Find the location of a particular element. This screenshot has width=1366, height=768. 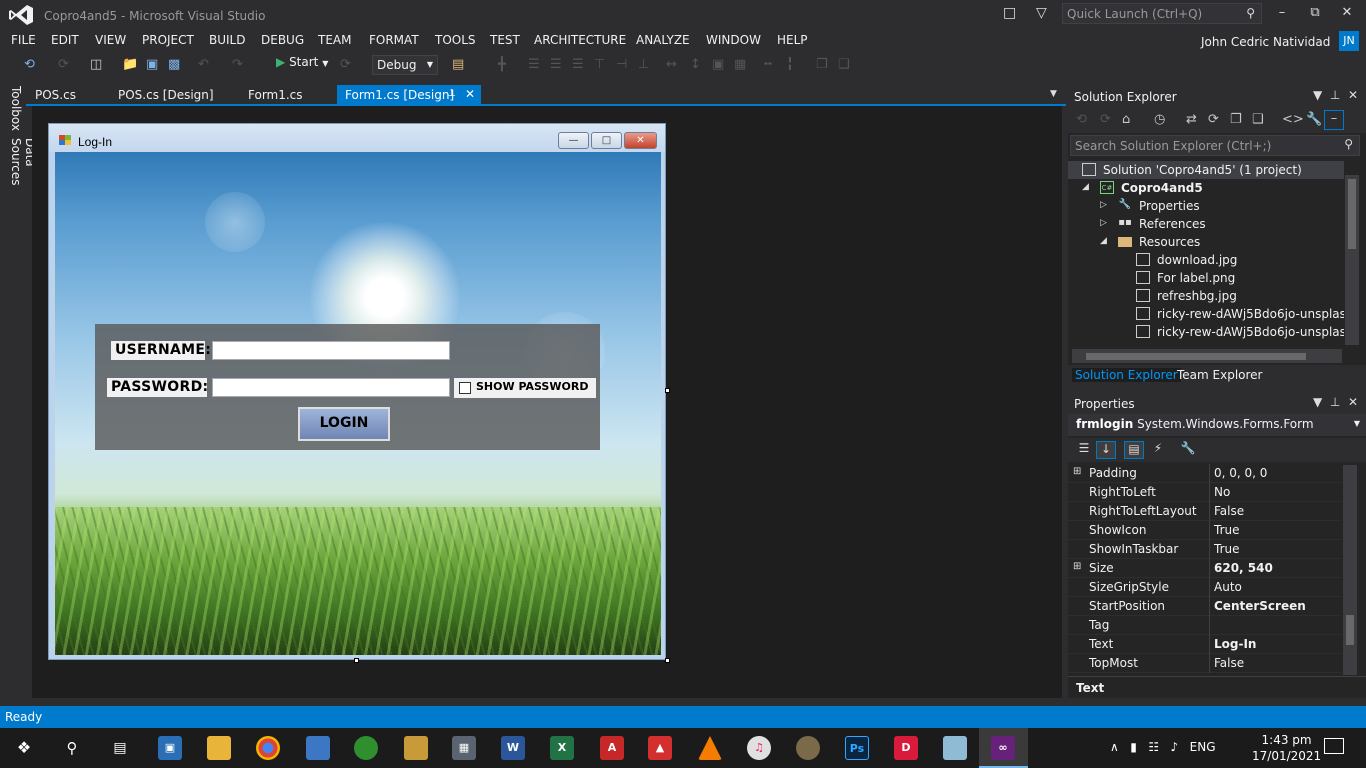

property-value: 620, 540 is located at coordinates (1243, 568).